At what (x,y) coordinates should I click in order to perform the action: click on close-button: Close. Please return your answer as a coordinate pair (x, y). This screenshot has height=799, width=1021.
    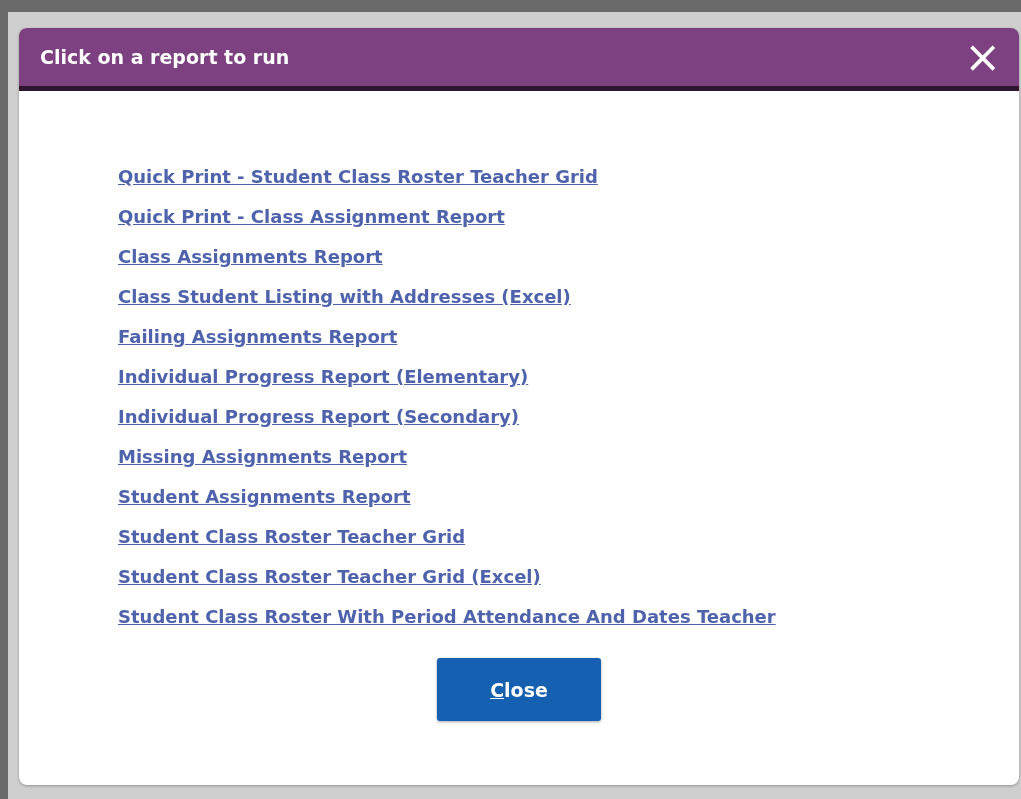
    Looking at the image, I should click on (519, 689).